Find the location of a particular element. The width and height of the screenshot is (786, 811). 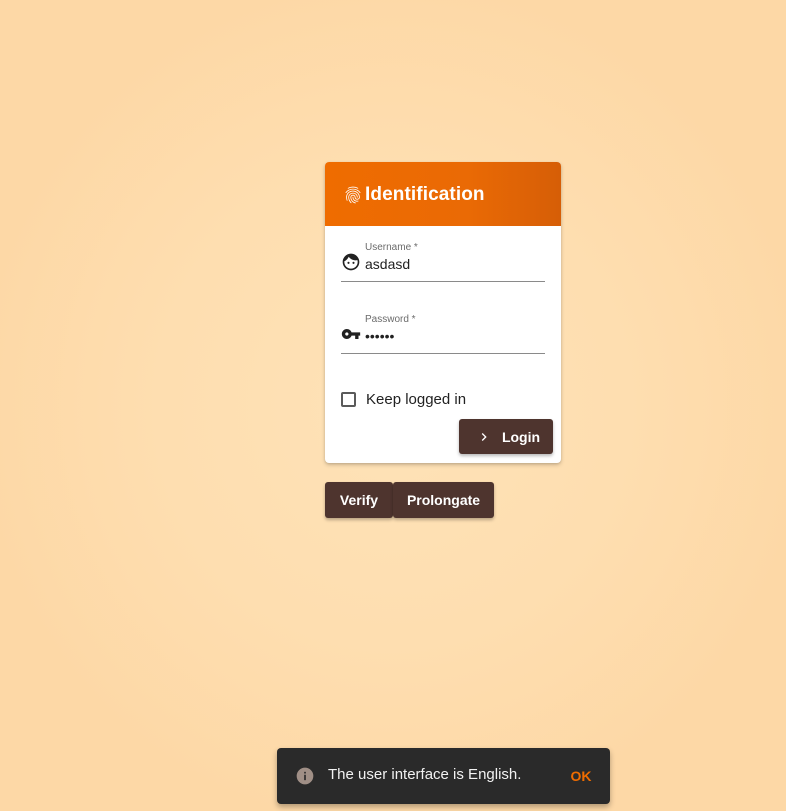

verify-button: Verify is located at coordinates (359, 500).